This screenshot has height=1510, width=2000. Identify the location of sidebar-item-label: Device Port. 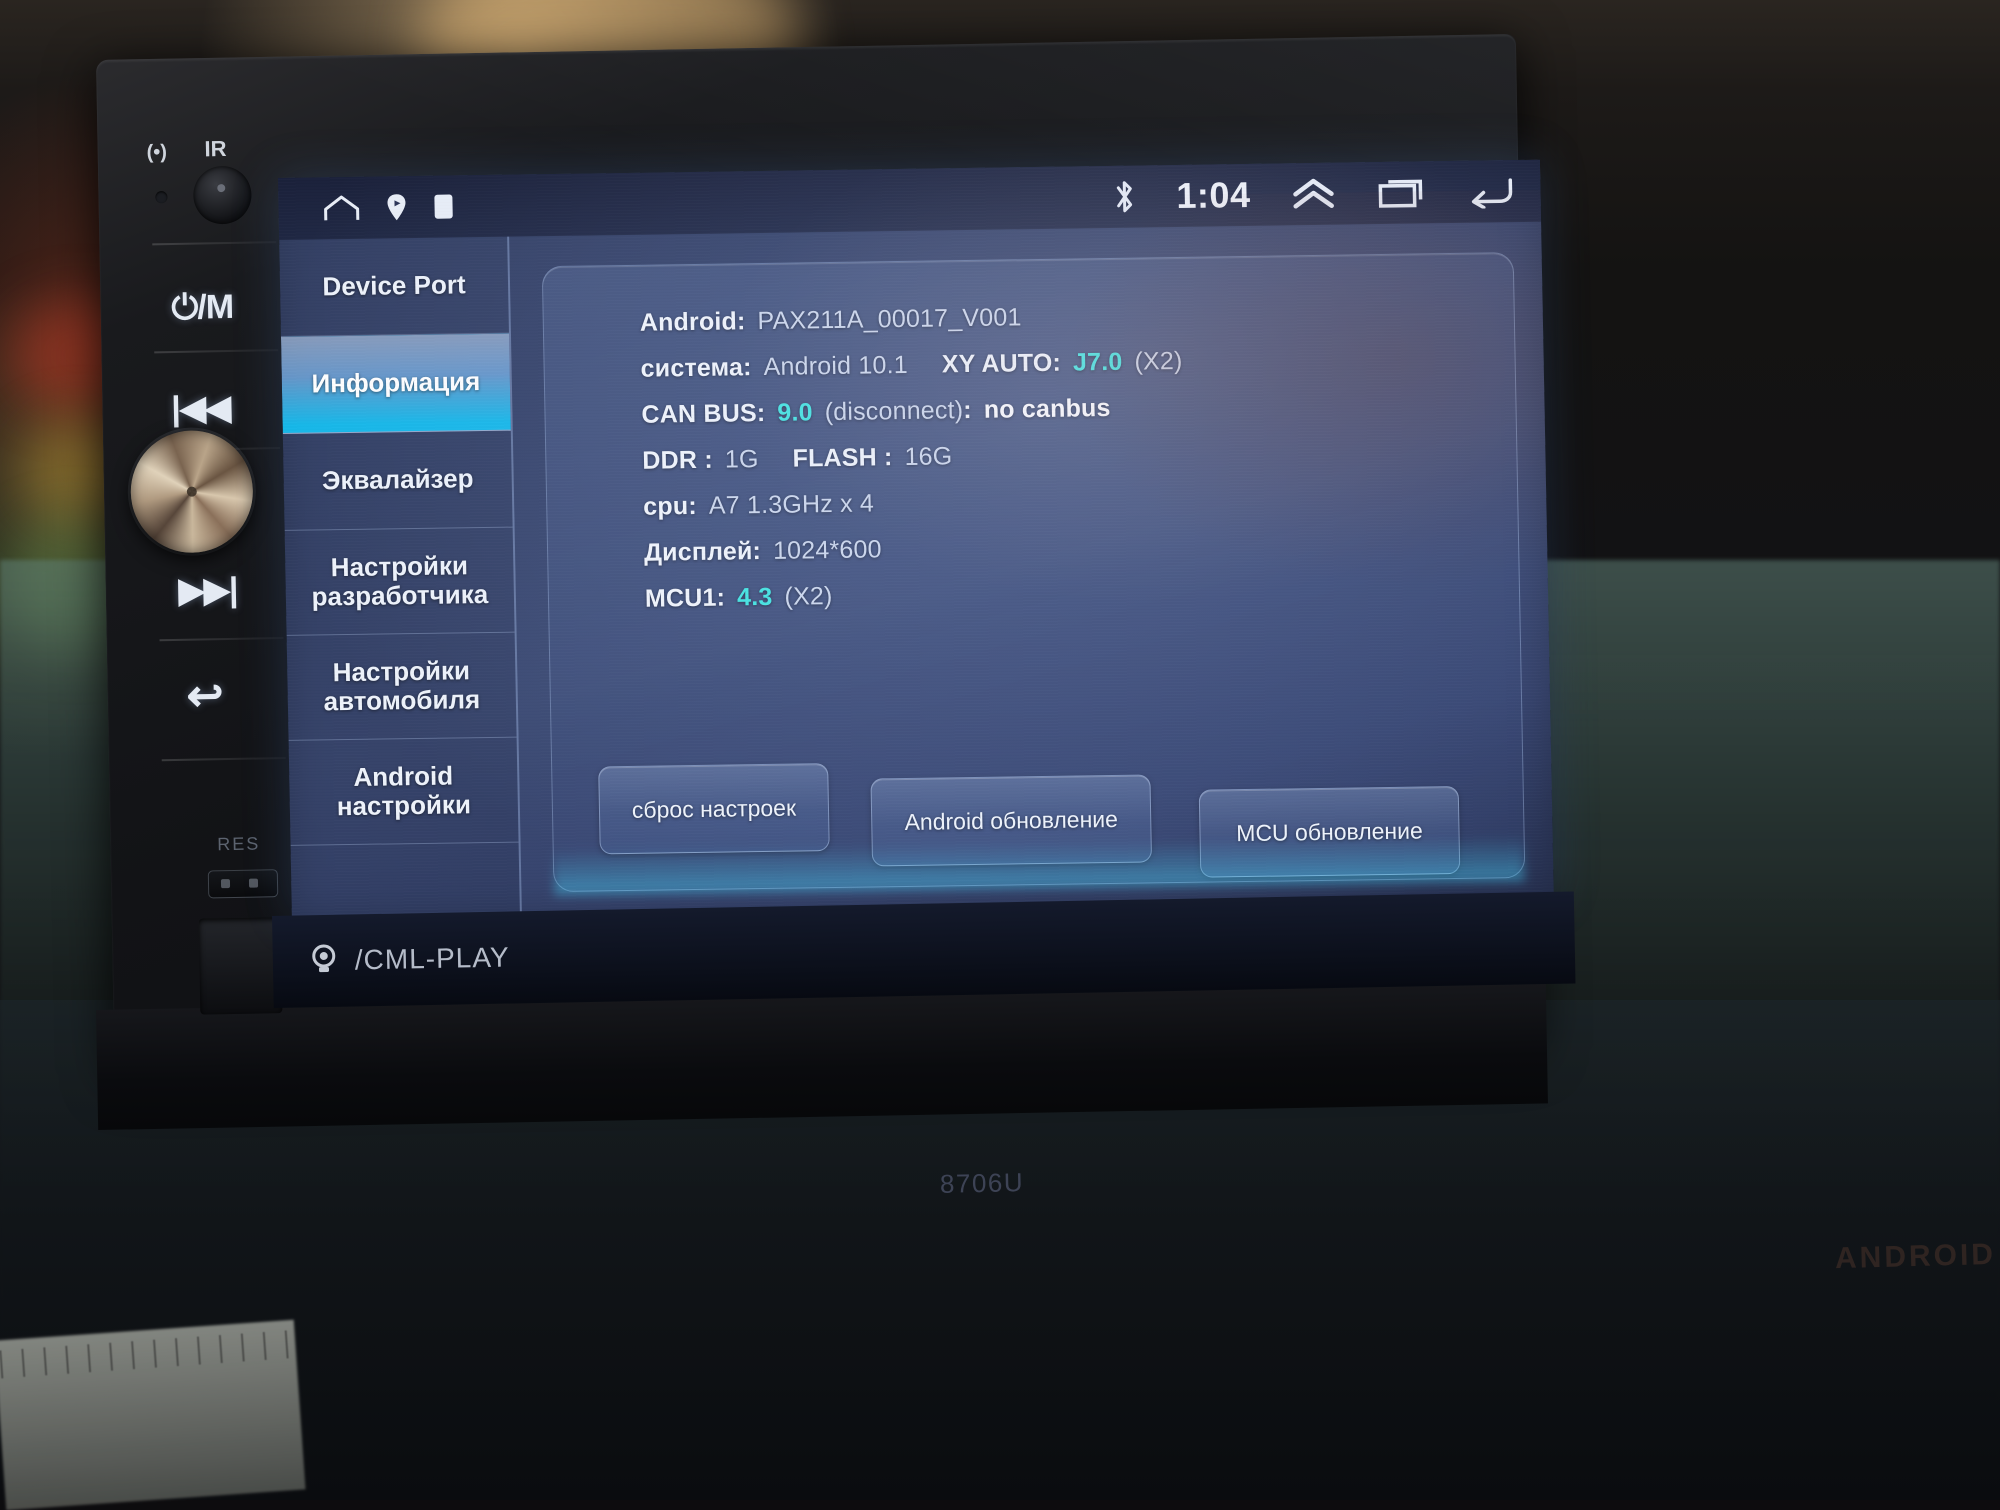
(394, 285).